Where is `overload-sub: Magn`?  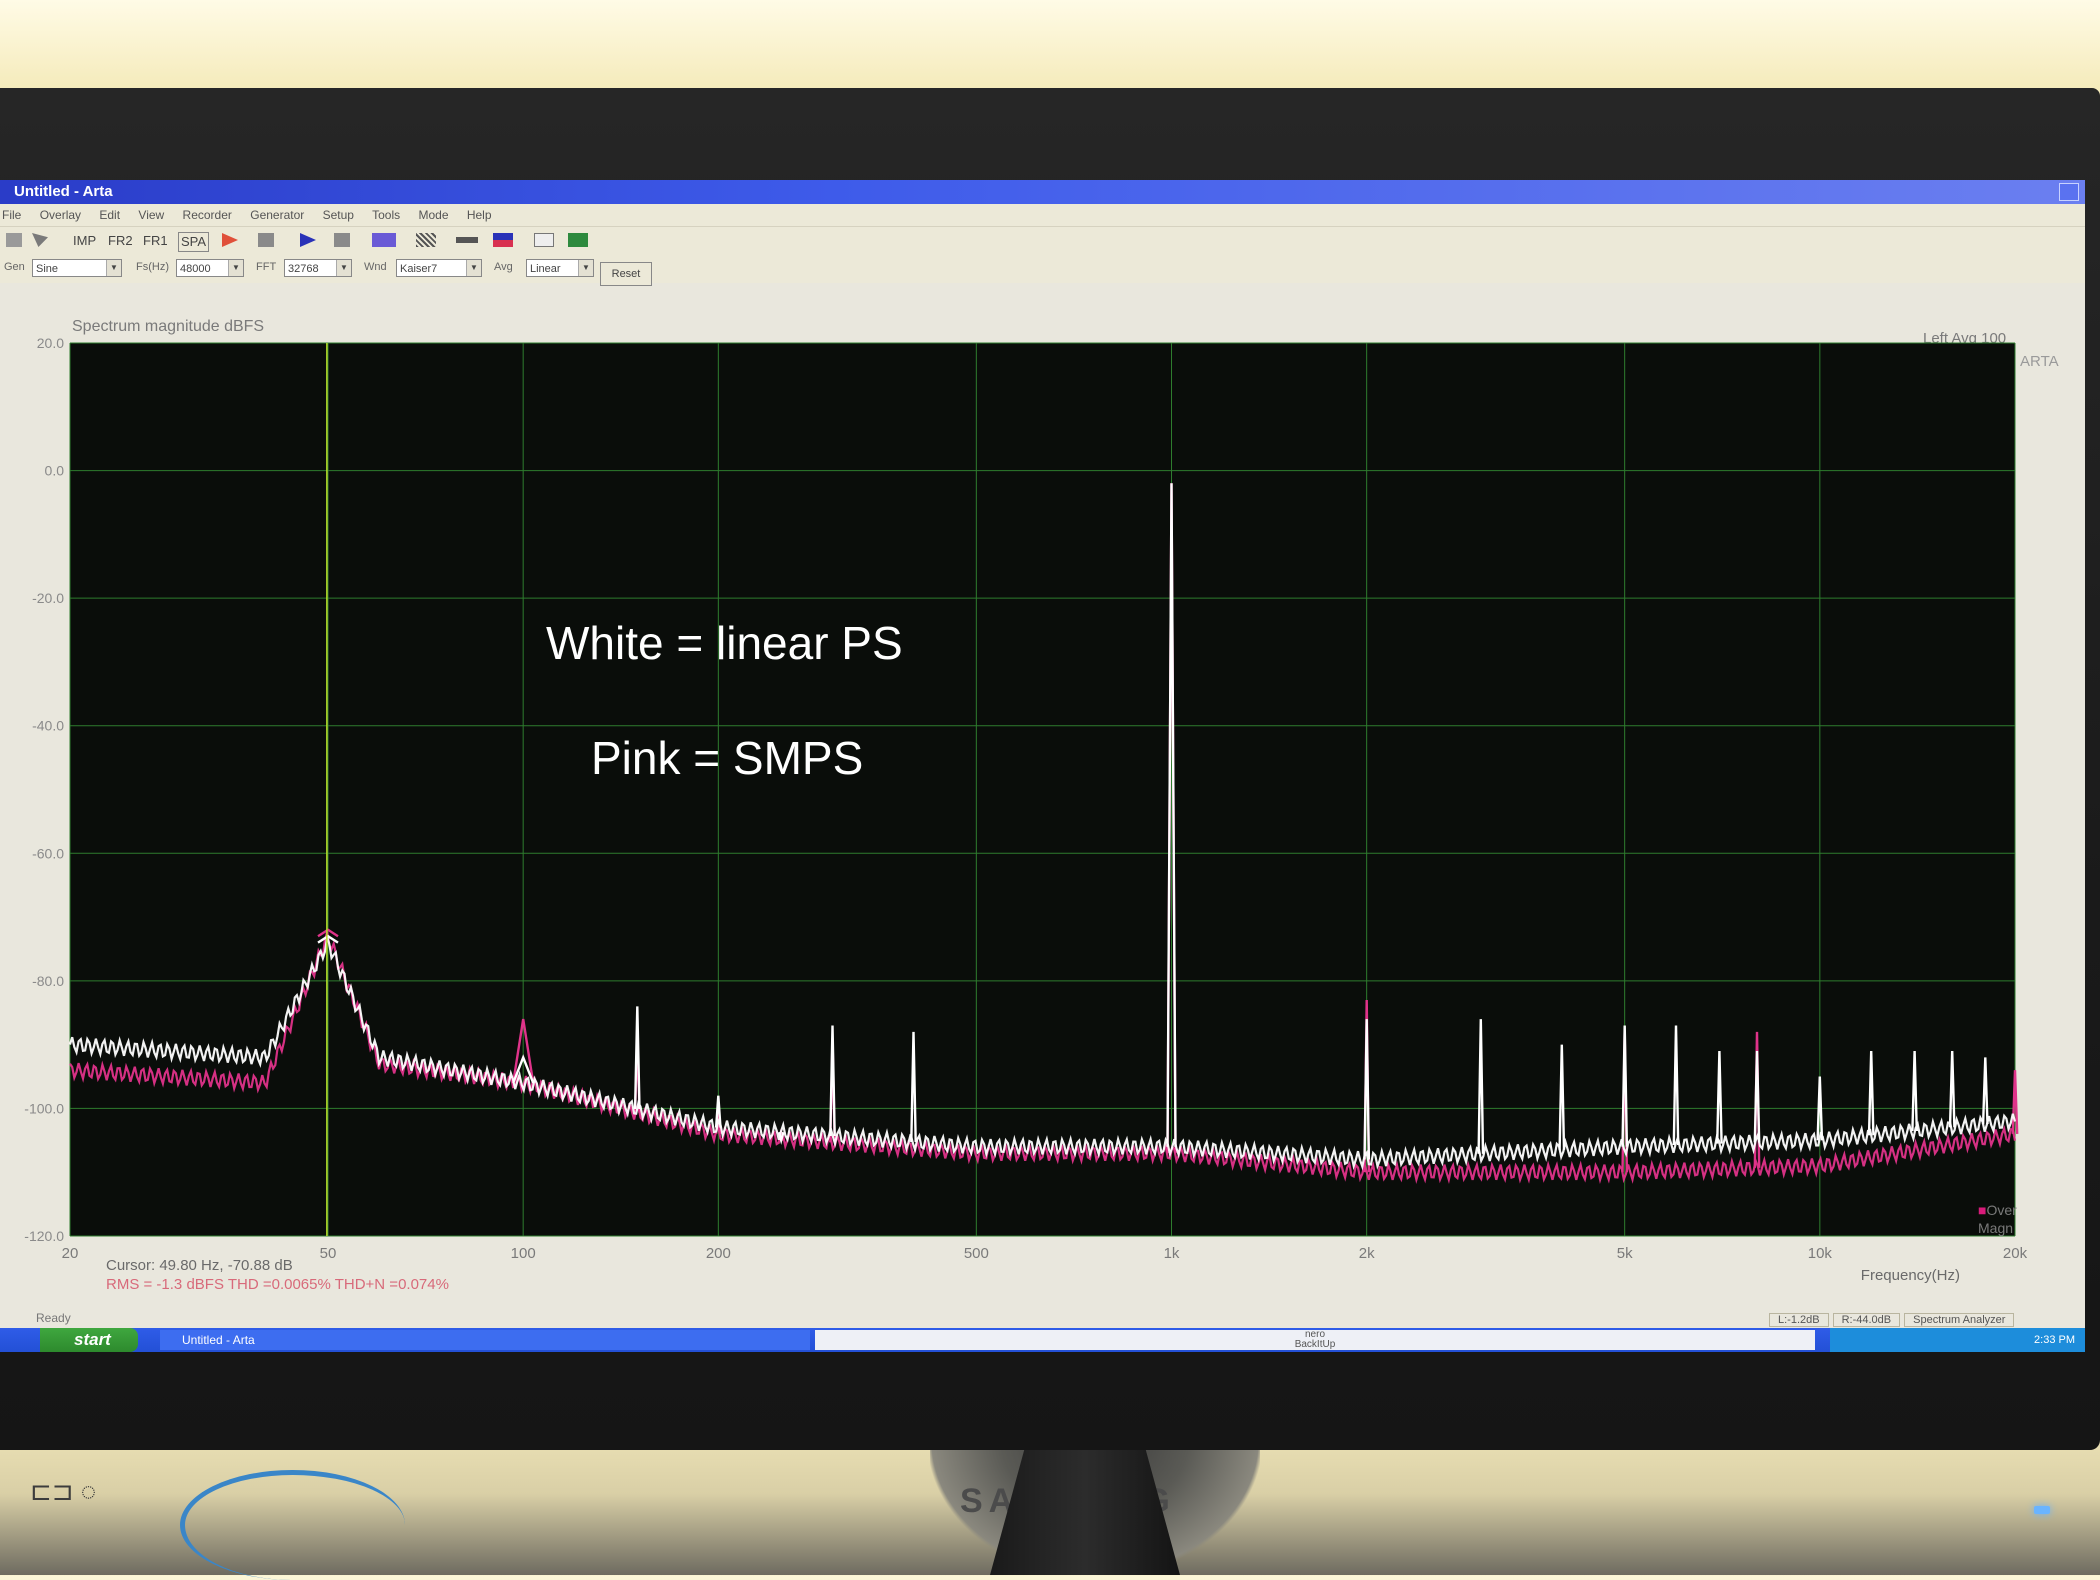 overload-sub: Magn is located at coordinates (1996, 1228).